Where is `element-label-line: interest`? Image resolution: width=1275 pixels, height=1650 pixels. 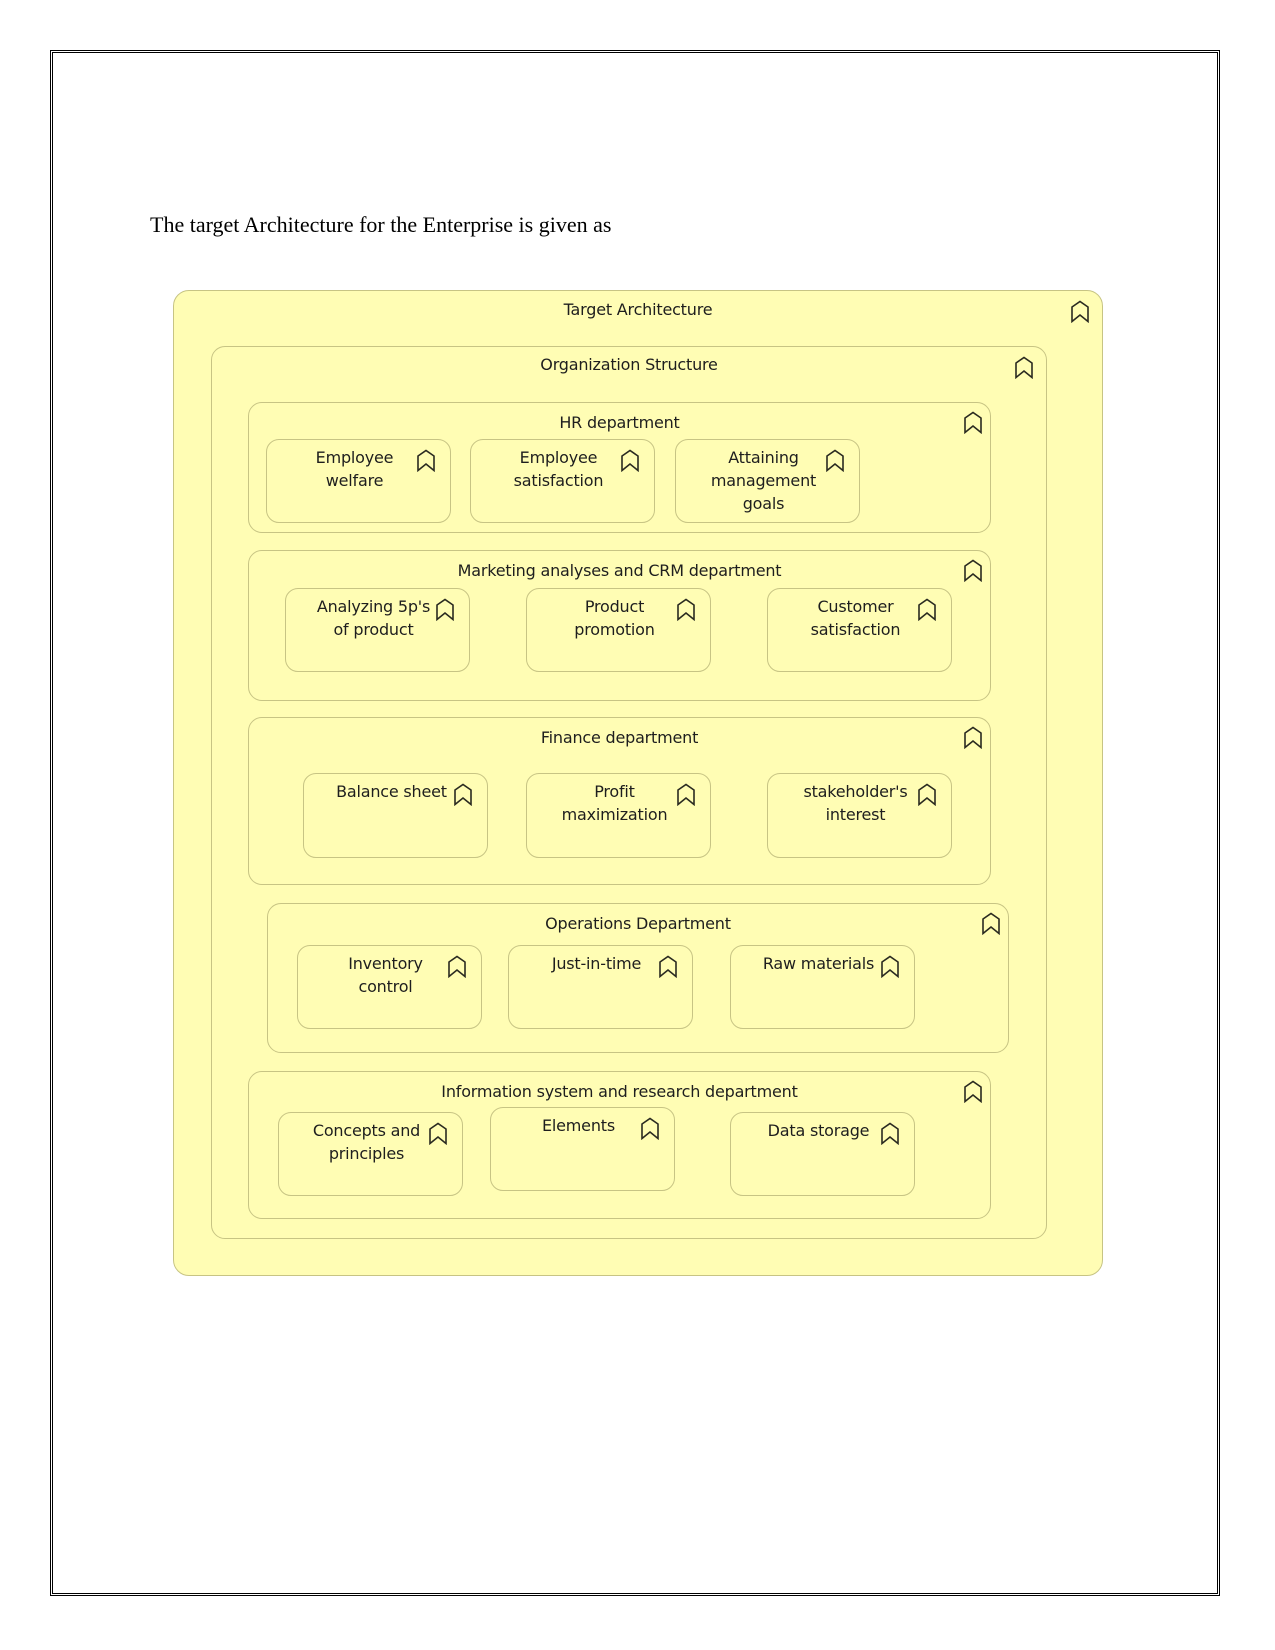
element-label-line: interest is located at coordinates (855, 814).